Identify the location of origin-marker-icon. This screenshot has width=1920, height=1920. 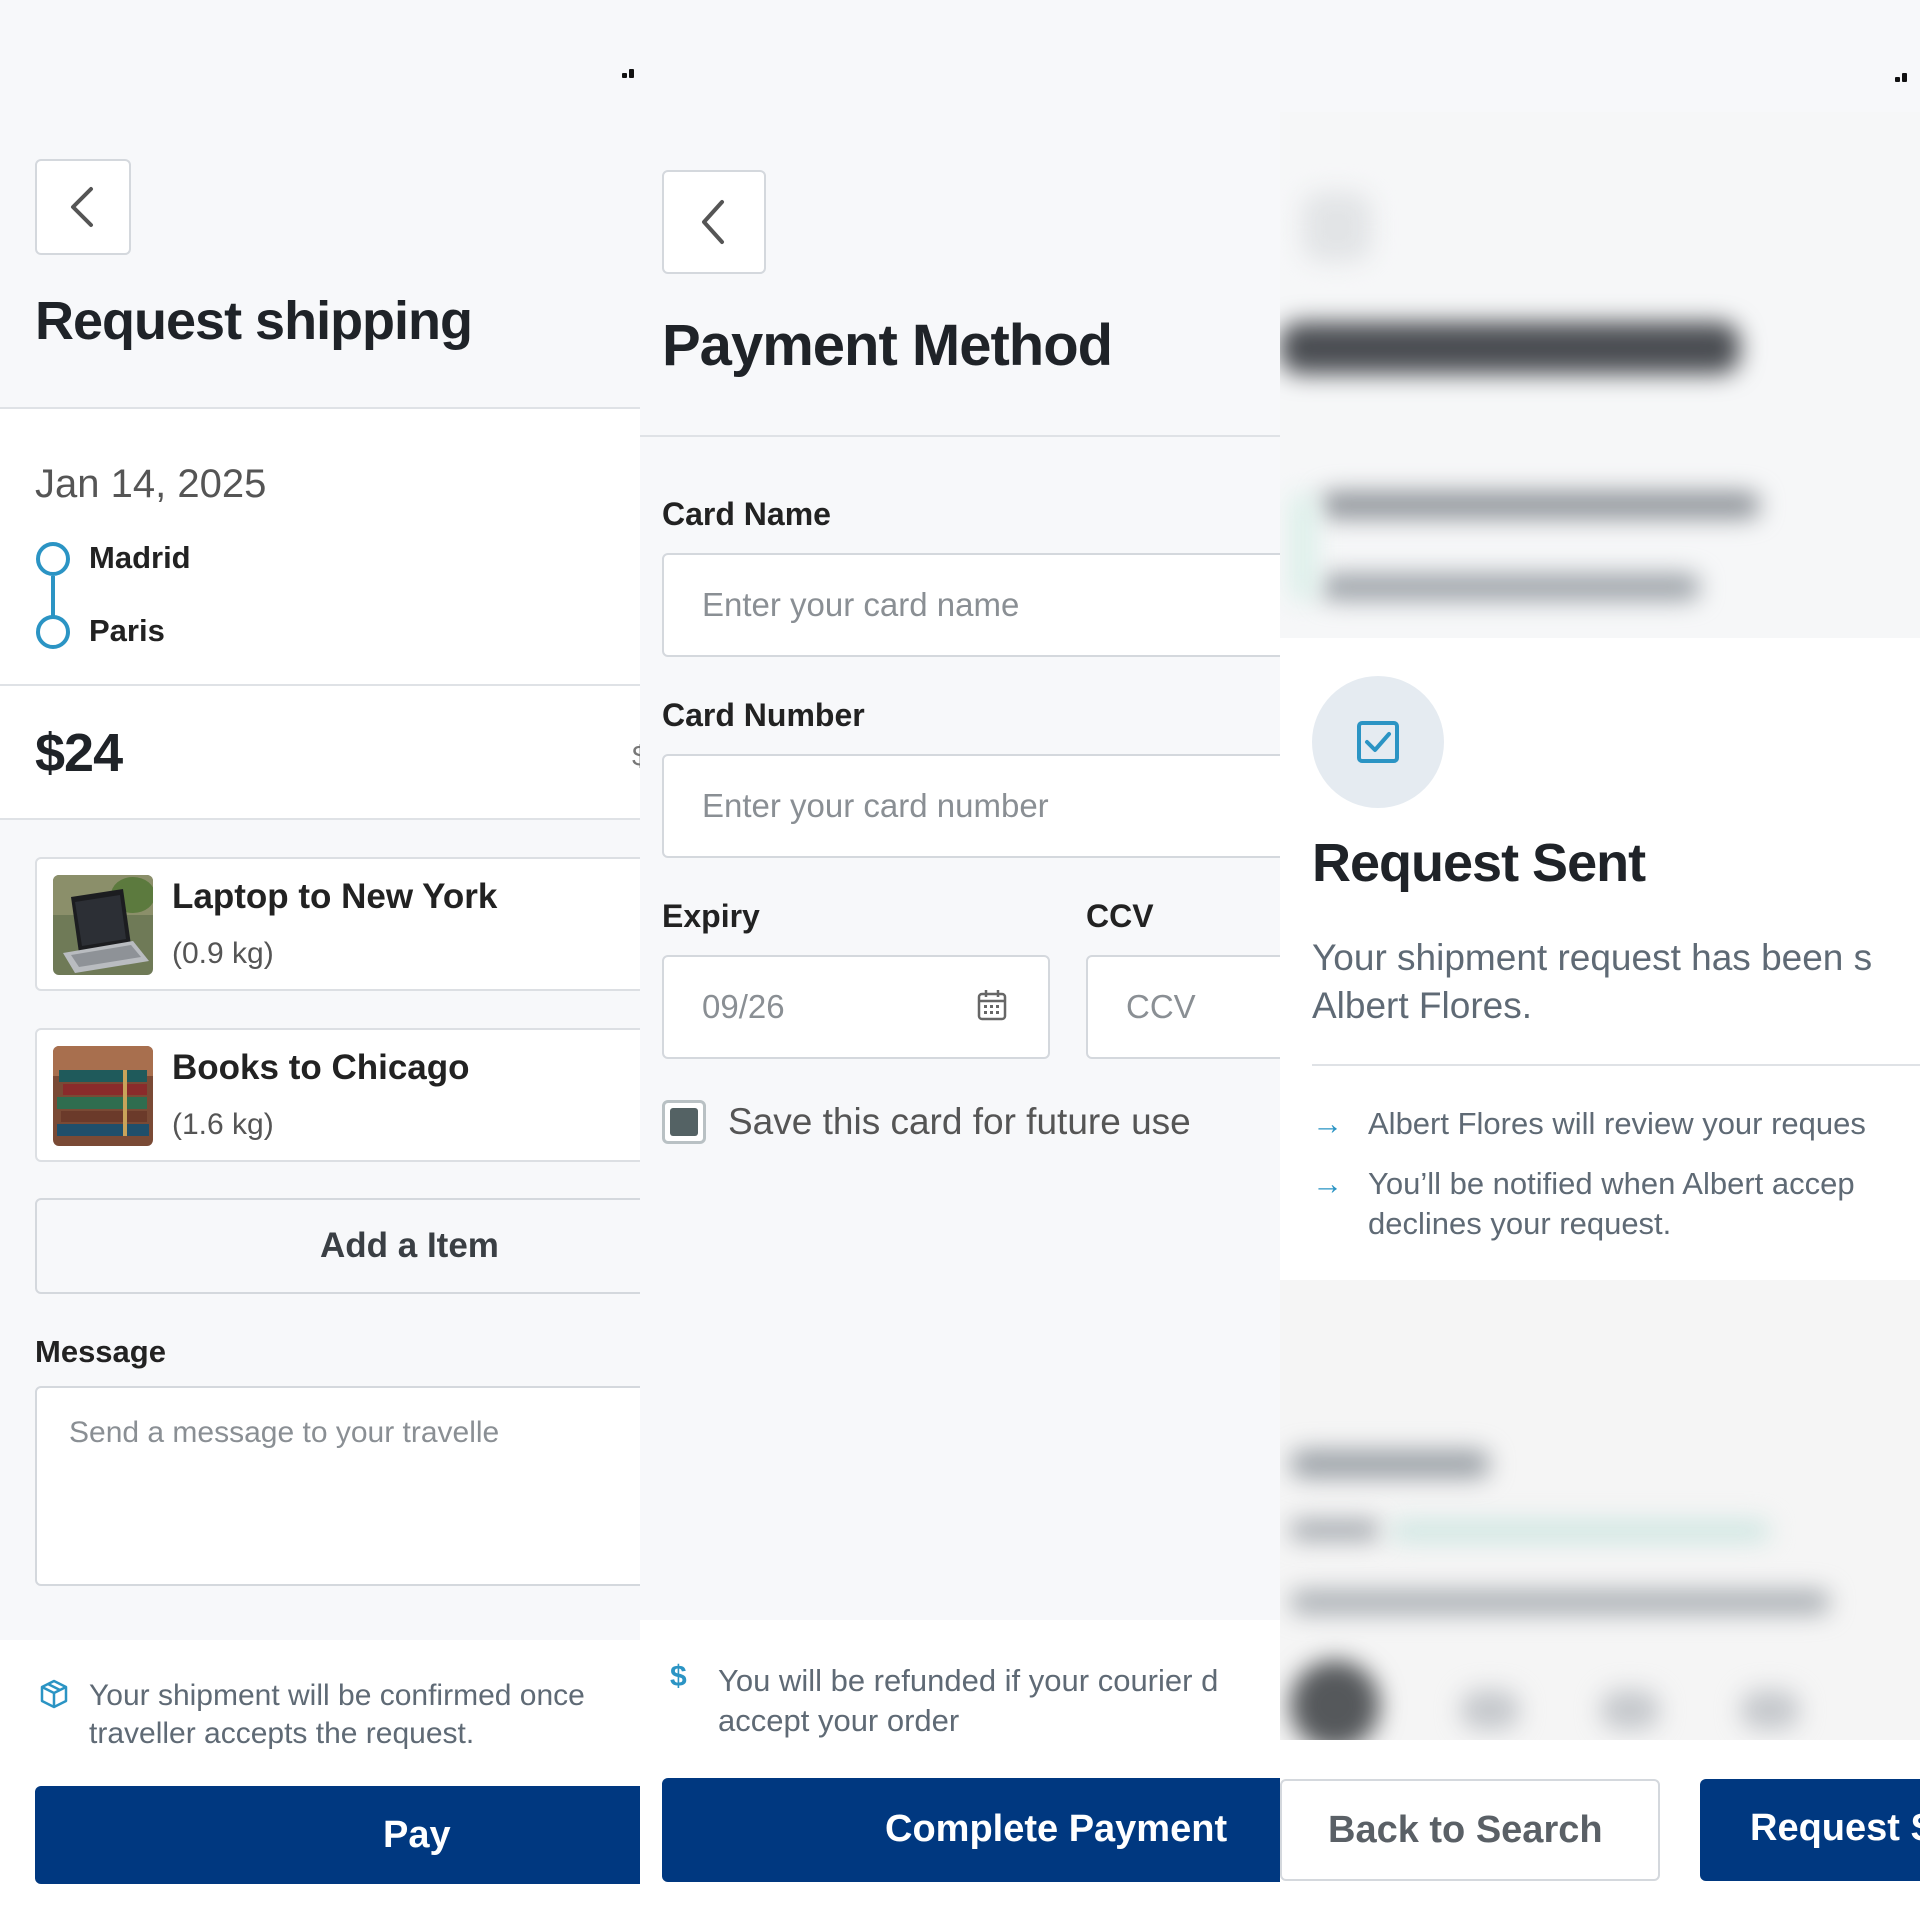
(53, 559).